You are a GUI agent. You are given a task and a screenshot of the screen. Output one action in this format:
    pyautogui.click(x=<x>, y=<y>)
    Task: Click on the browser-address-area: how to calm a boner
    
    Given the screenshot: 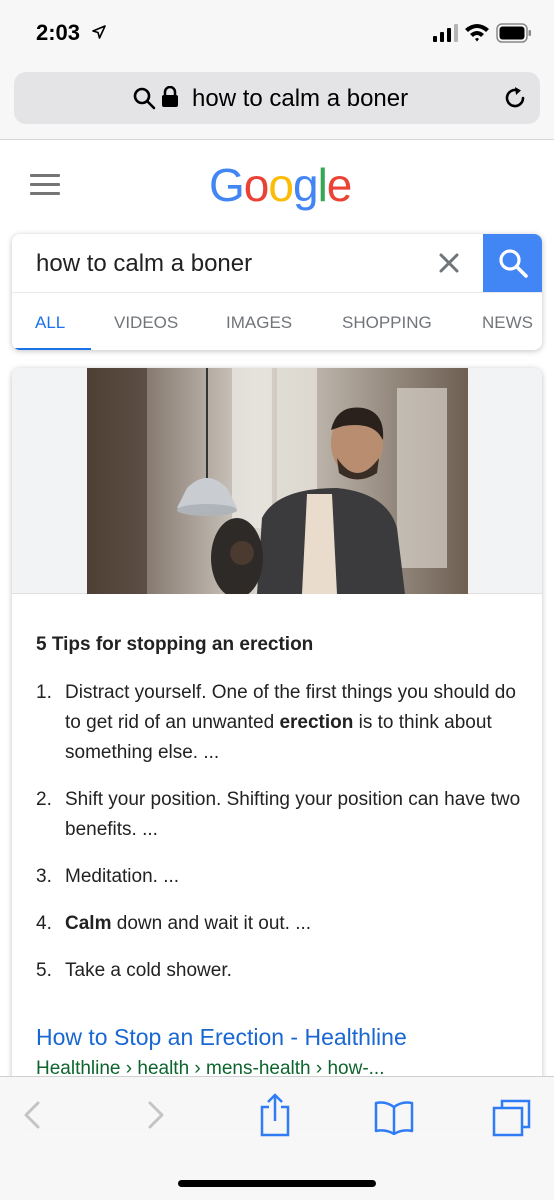 What is the action you would take?
    pyautogui.click(x=277, y=102)
    